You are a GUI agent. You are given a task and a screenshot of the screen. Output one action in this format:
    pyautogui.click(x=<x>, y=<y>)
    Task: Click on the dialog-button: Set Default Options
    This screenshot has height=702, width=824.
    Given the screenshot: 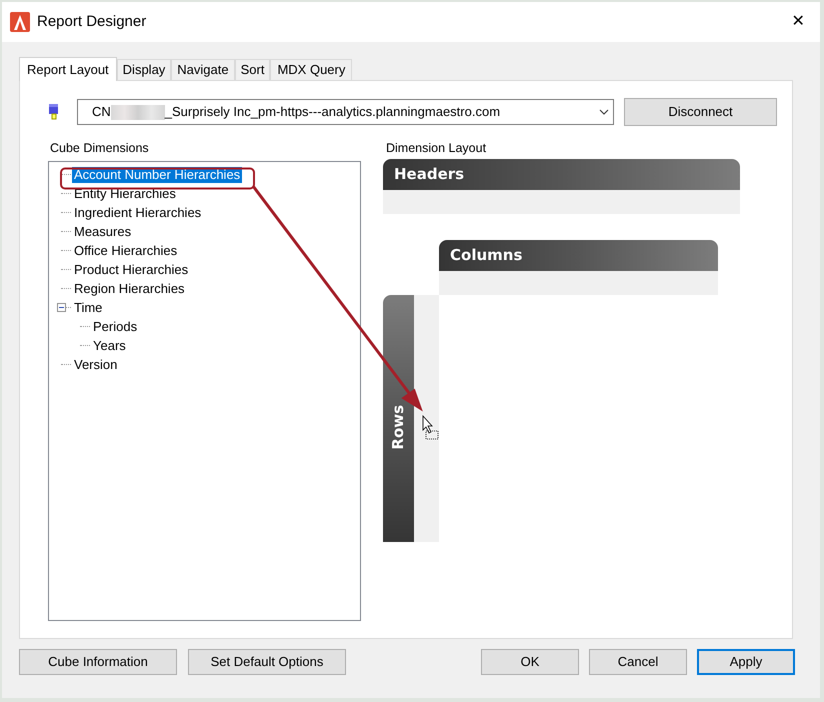 What is the action you would take?
    pyautogui.click(x=267, y=662)
    